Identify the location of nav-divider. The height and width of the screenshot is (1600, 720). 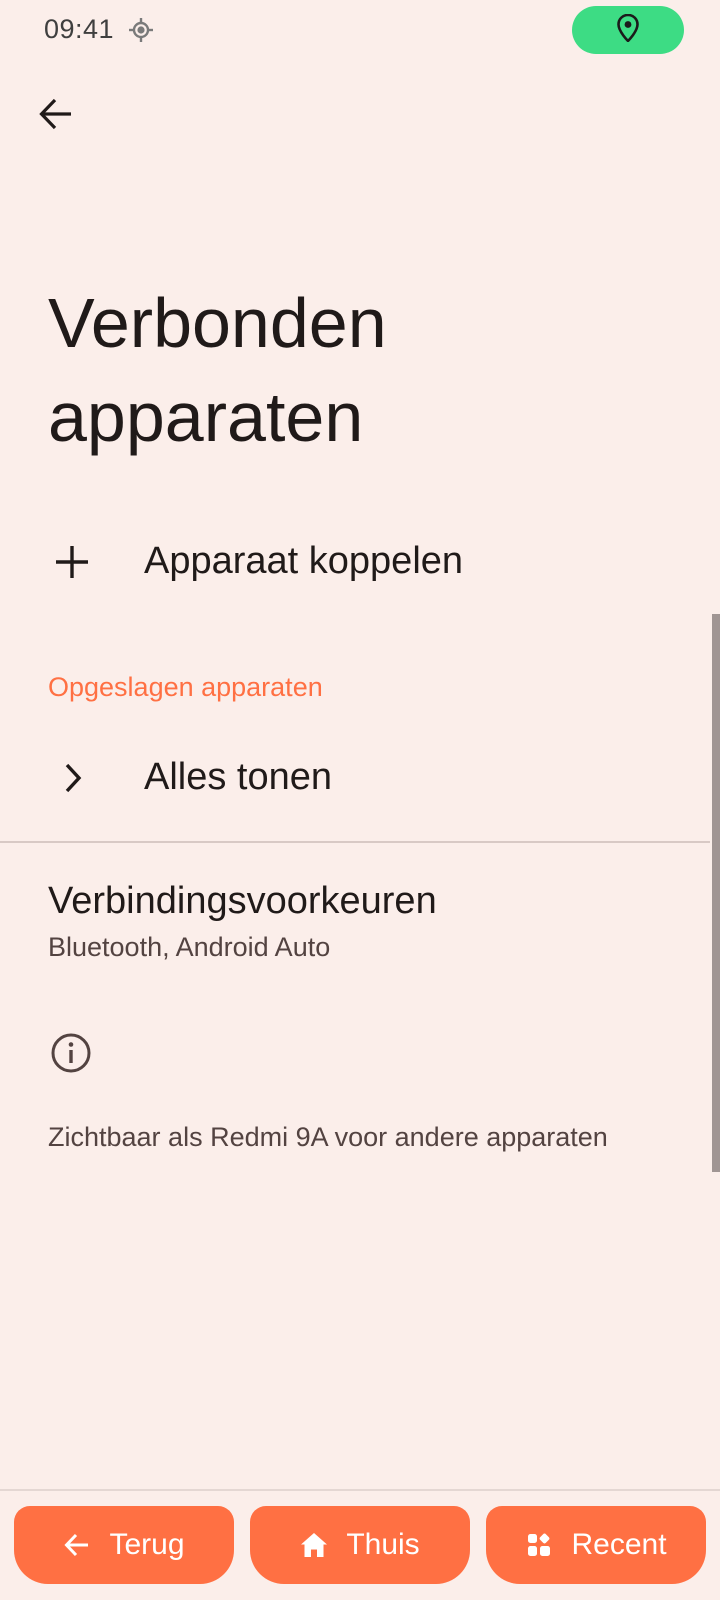
(360, 1490).